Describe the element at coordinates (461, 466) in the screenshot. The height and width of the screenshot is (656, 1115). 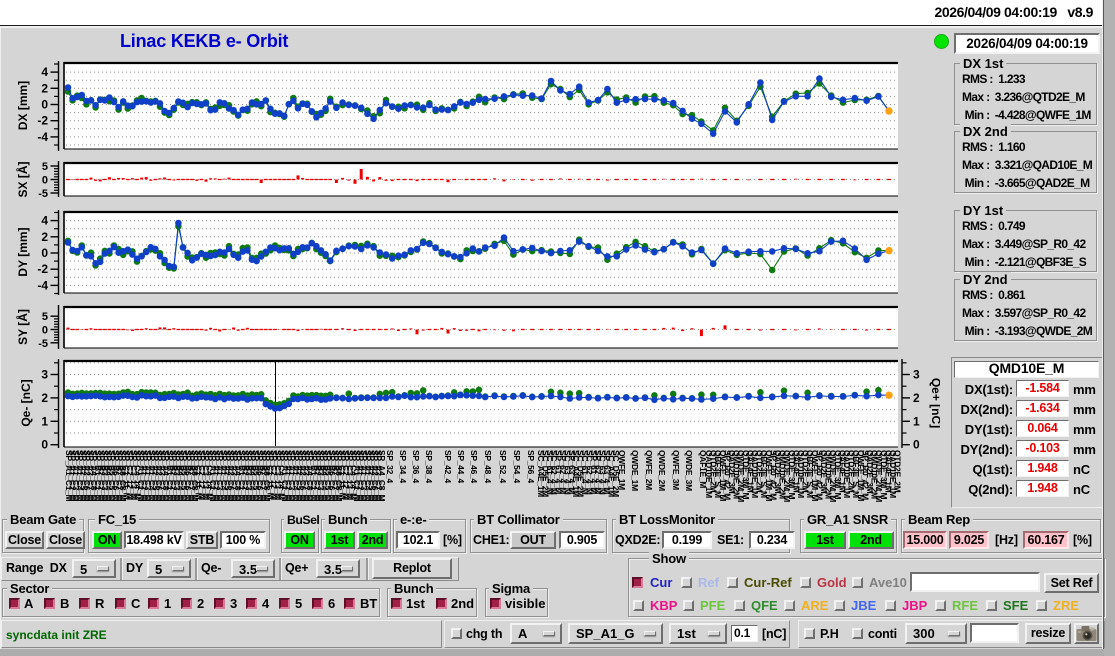
I see `svg-text: SP_44_4` at that location.